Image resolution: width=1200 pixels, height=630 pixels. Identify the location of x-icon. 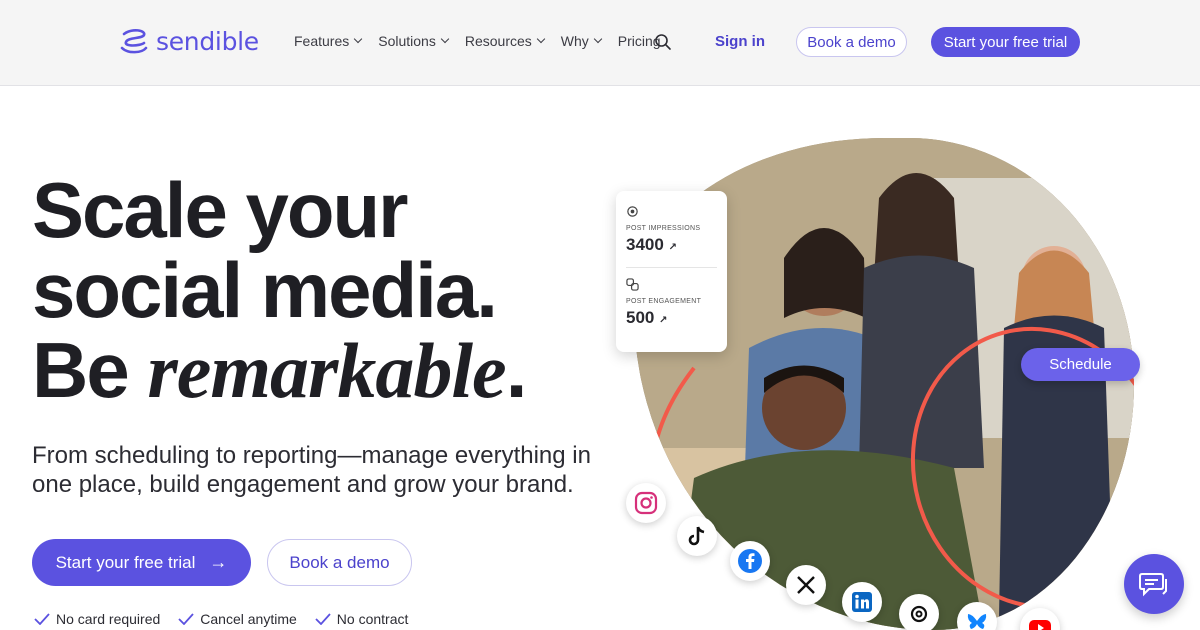
(806, 585).